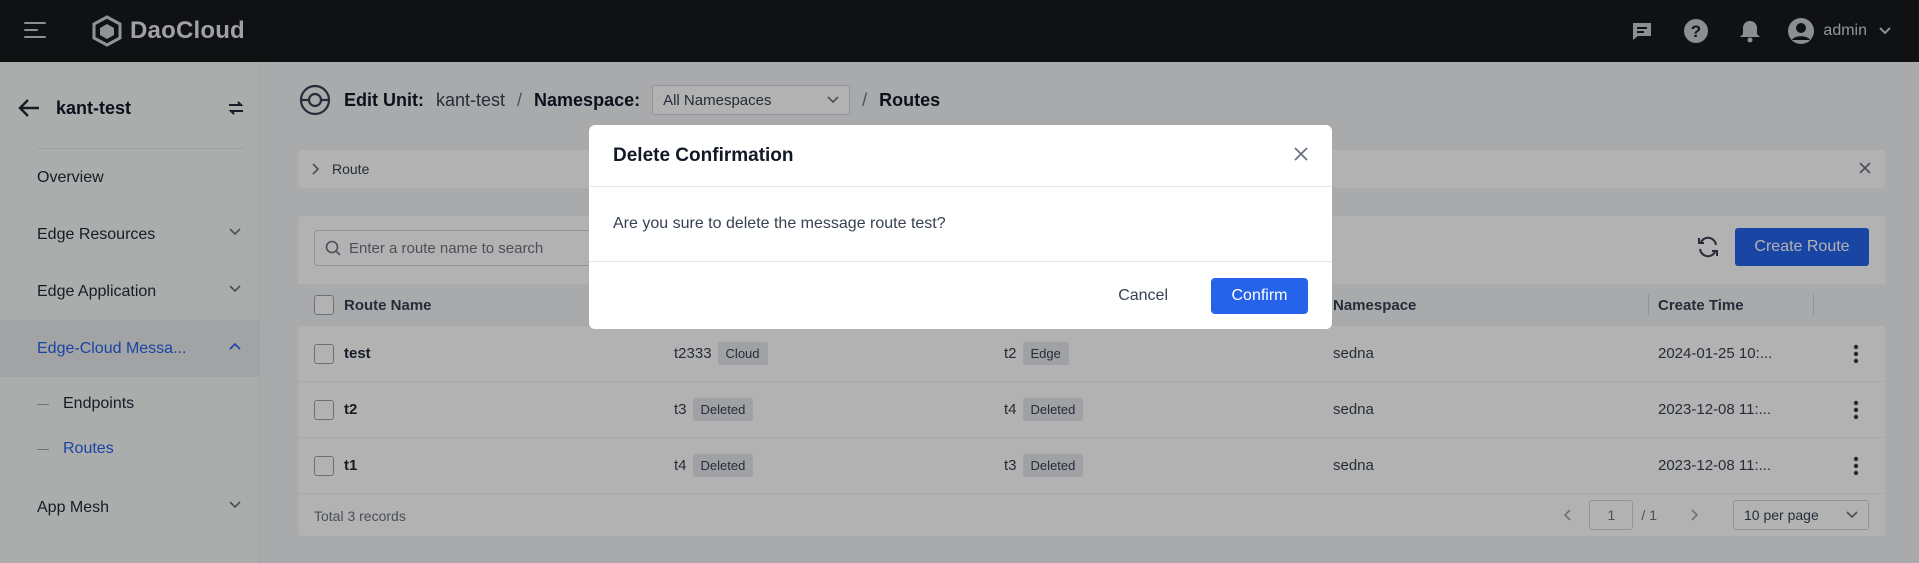  Describe the element at coordinates (1143, 296) in the screenshot. I see `cancel-button: Cancel` at that location.